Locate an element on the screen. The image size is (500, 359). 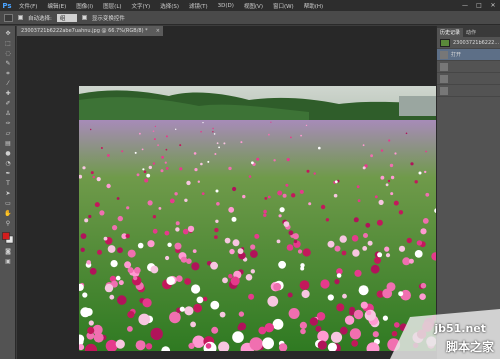
history-label: 打开 is located at coordinates (456, 55).